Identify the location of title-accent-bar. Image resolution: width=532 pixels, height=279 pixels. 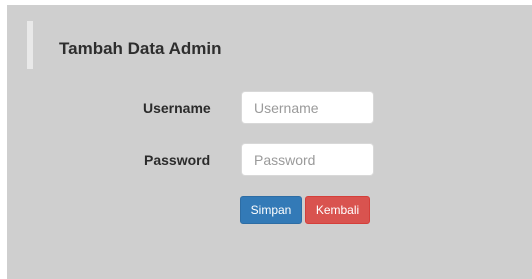
(30, 45).